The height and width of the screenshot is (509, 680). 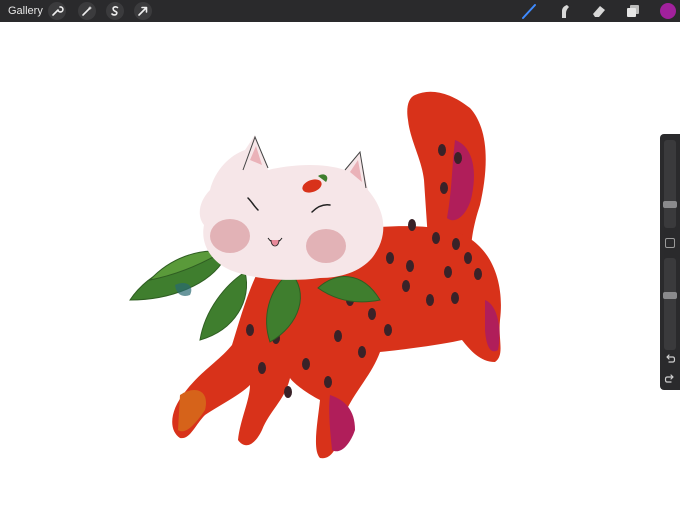 I want to click on opacity-thumb, so click(x=670, y=295).